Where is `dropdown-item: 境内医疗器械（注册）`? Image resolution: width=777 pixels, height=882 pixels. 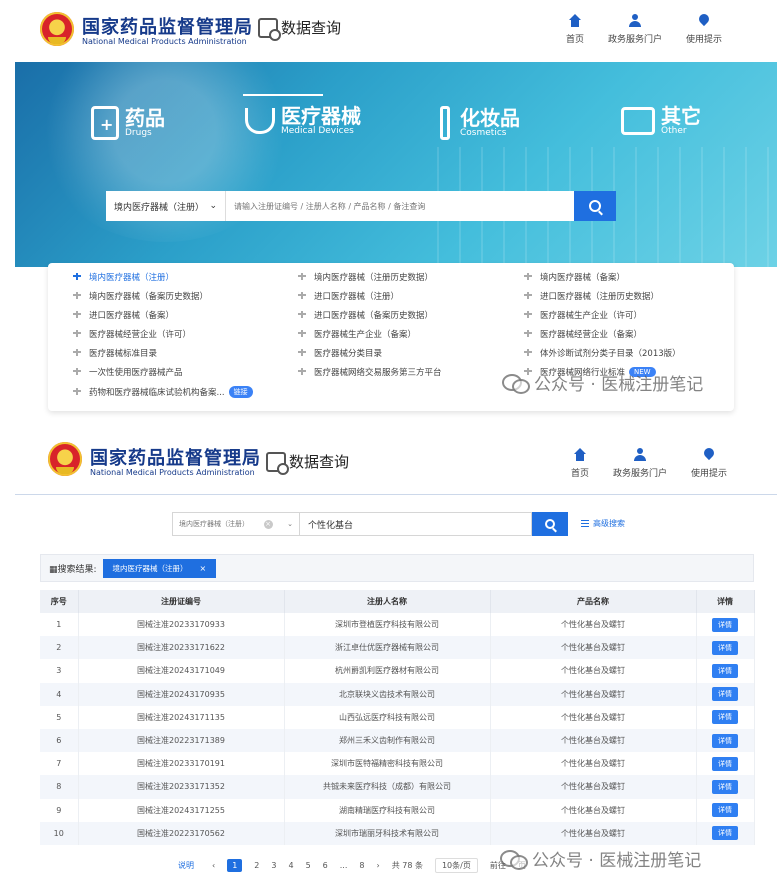
dropdown-item: 境内医疗器械（注册） is located at coordinates (123, 277).